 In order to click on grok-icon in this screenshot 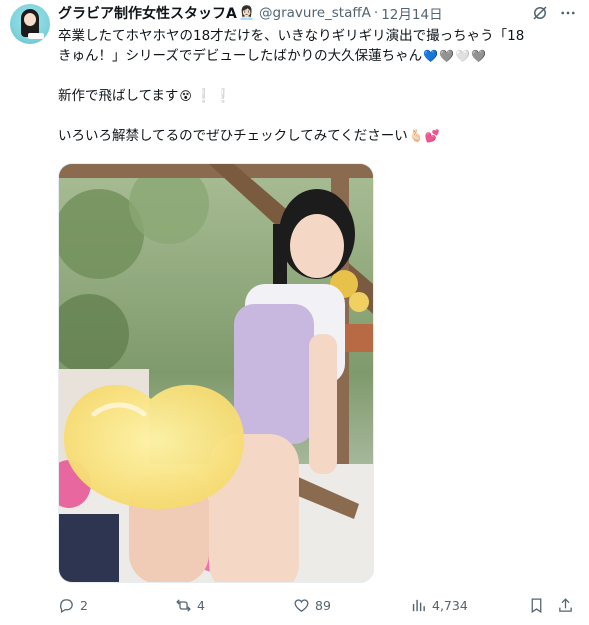, I will do `click(540, 13)`.